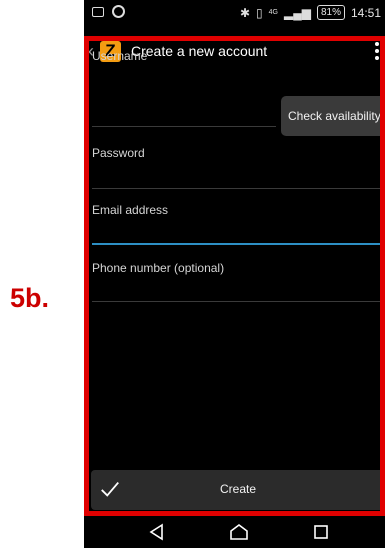 This screenshot has height=548, width=385. Describe the element at coordinates (238, 188) in the screenshot. I see `password-underline` at that location.